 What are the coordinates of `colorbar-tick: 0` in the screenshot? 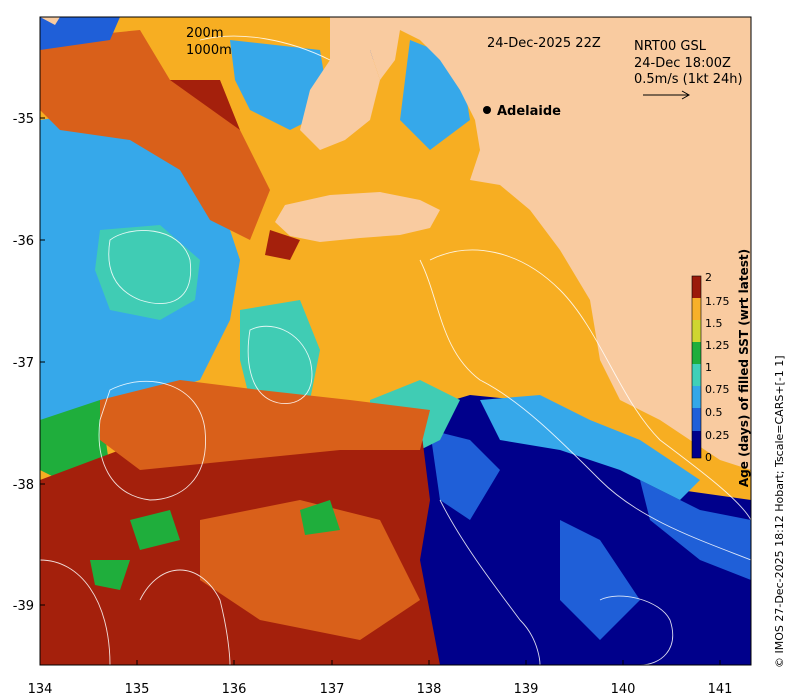 It's located at (708, 457).